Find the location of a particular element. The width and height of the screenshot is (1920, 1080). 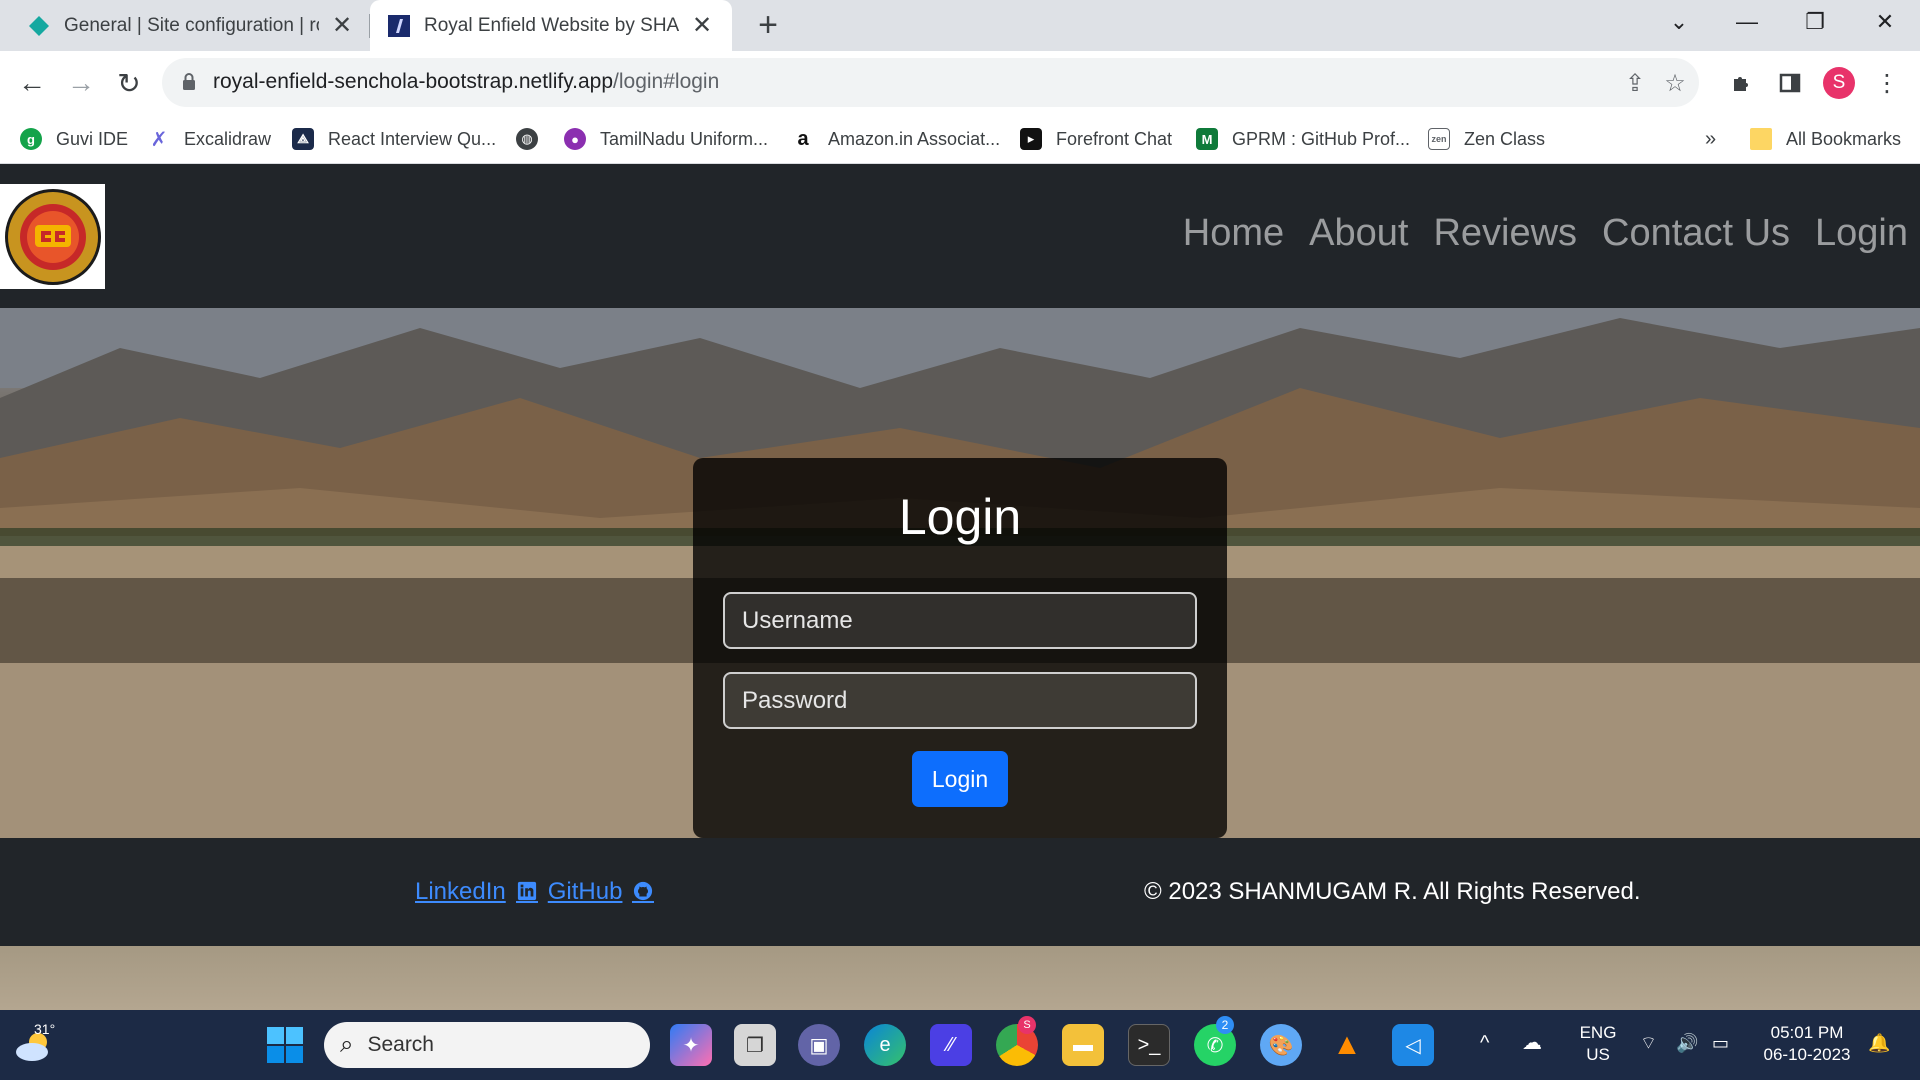

nav-reviews: Reviews is located at coordinates (1505, 233).